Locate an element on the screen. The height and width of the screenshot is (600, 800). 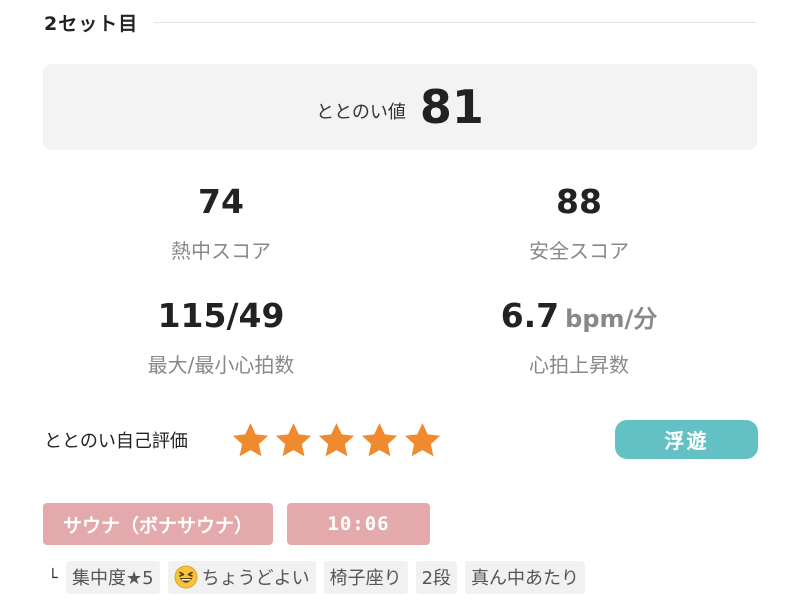
set-title: 2セット目 is located at coordinates (91, 23).